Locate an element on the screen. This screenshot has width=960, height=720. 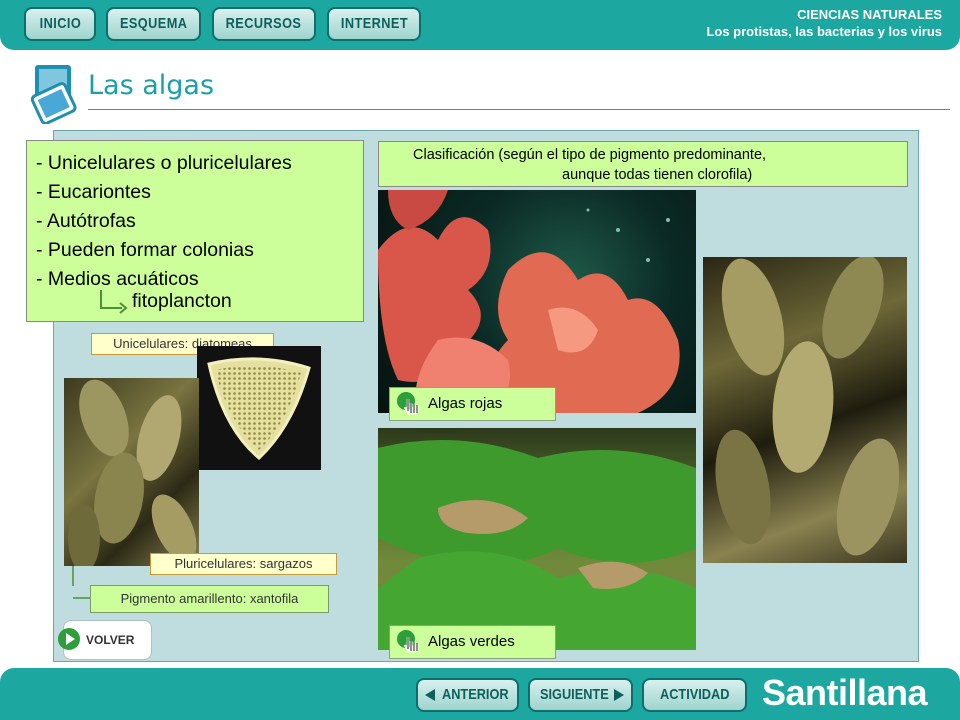
volver-label: VOLVER is located at coordinates (110, 640).